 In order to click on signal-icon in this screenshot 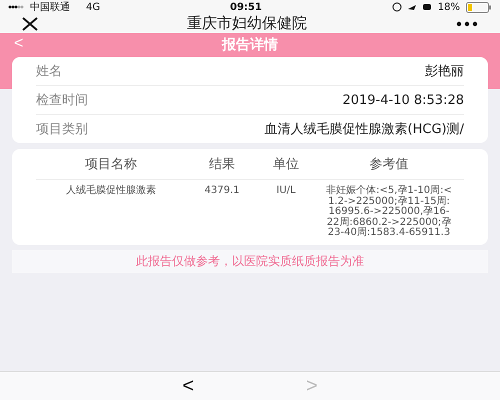, I will do `click(16, 7)`.